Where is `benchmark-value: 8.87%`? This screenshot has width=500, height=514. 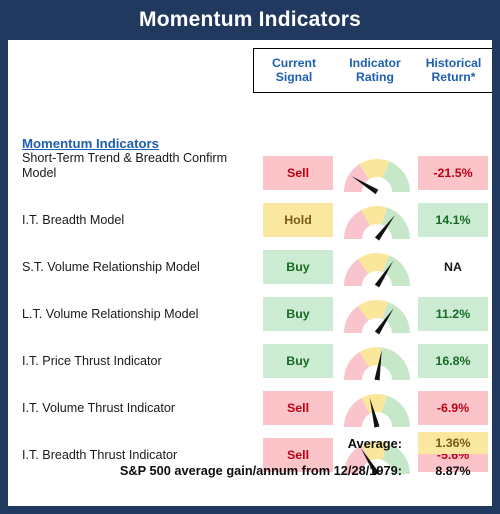
benchmark-value: 8.87% is located at coordinates (453, 471).